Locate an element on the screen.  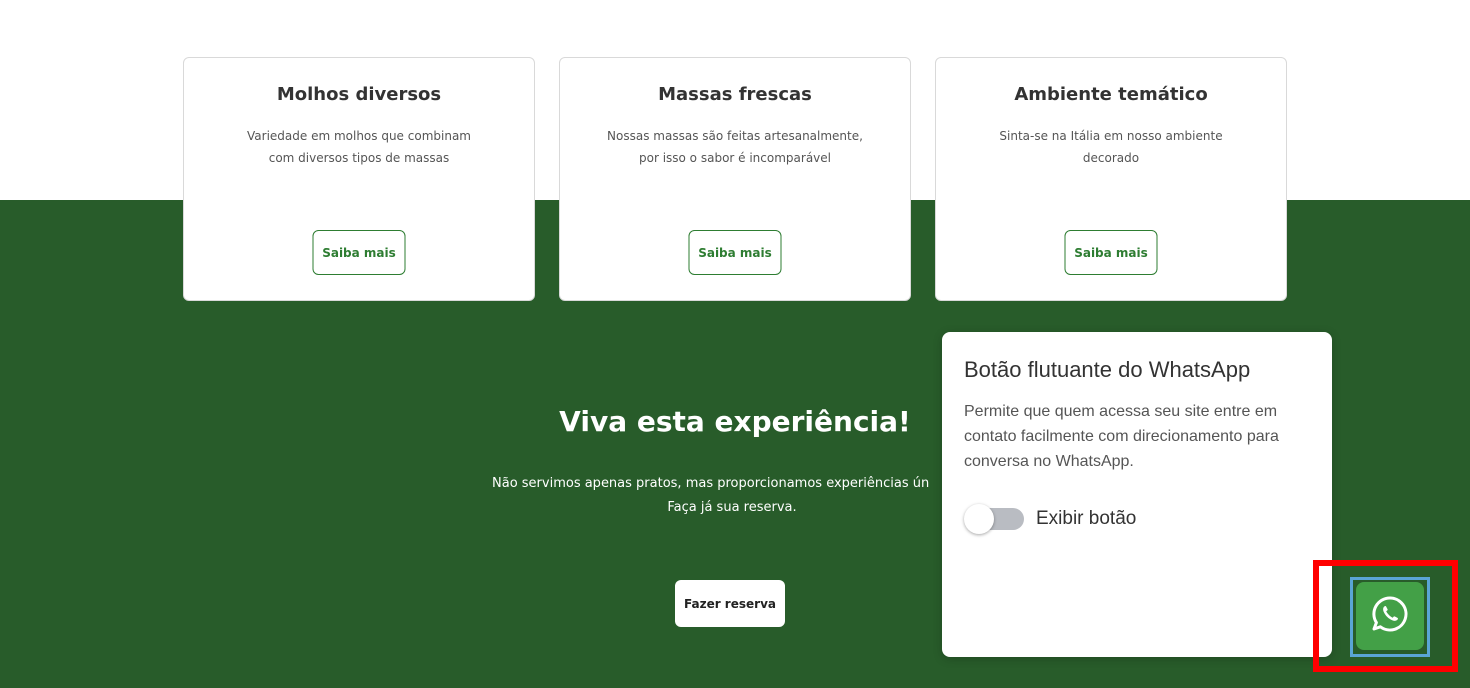
show-button-toggle is located at coordinates (994, 519).